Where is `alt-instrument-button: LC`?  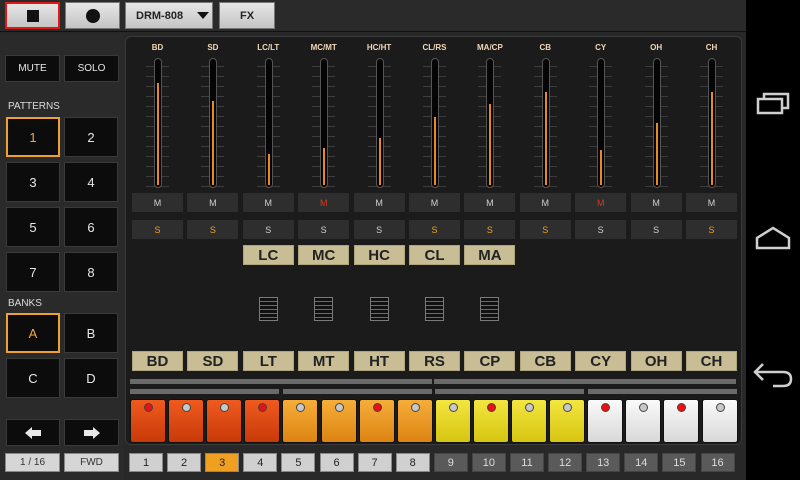
alt-instrument-button: LC is located at coordinates (268, 255).